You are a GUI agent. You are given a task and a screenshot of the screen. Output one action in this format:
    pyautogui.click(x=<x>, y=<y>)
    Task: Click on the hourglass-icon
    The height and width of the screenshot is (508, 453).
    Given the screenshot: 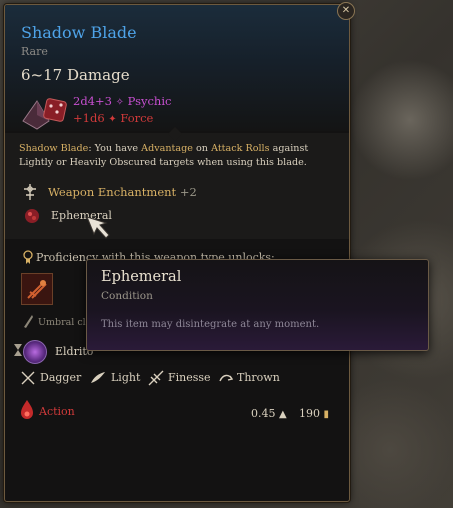 What is the action you would take?
    pyautogui.click(x=18, y=350)
    